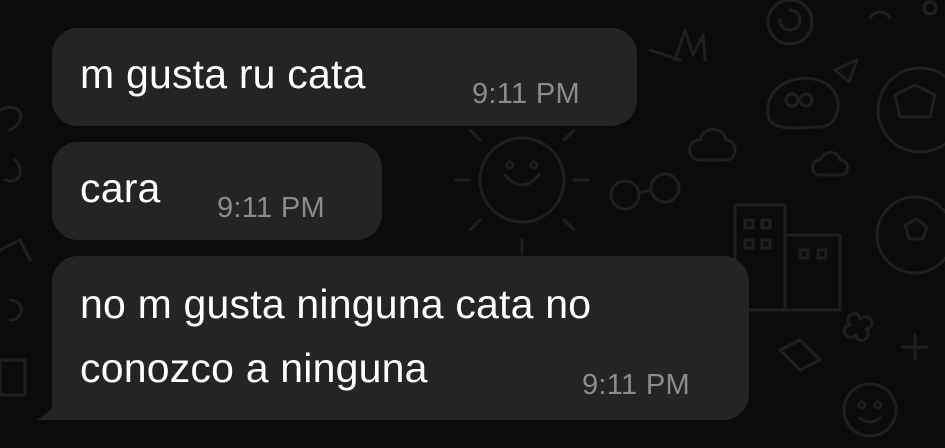 This screenshot has width=945, height=448. What do you see at coordinates (51, 408) in the screenshot?
I see `bubble-tail` at bounding box center [51, 408].